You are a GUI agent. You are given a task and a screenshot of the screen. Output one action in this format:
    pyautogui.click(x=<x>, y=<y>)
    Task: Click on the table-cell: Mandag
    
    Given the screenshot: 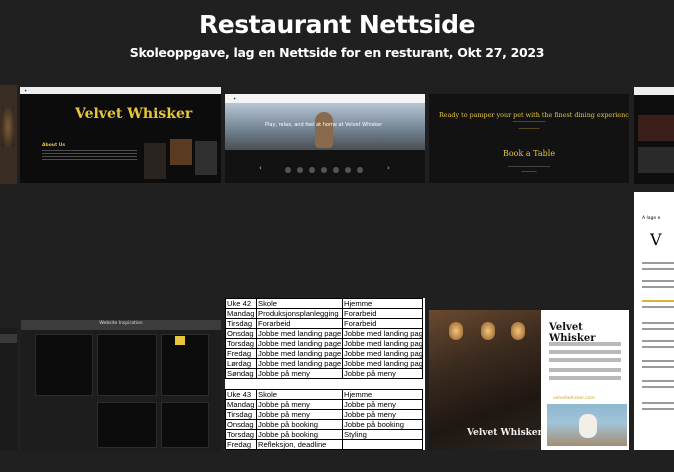 What is the action you would take?
    pyautogui.click(x=241, y=404)
    